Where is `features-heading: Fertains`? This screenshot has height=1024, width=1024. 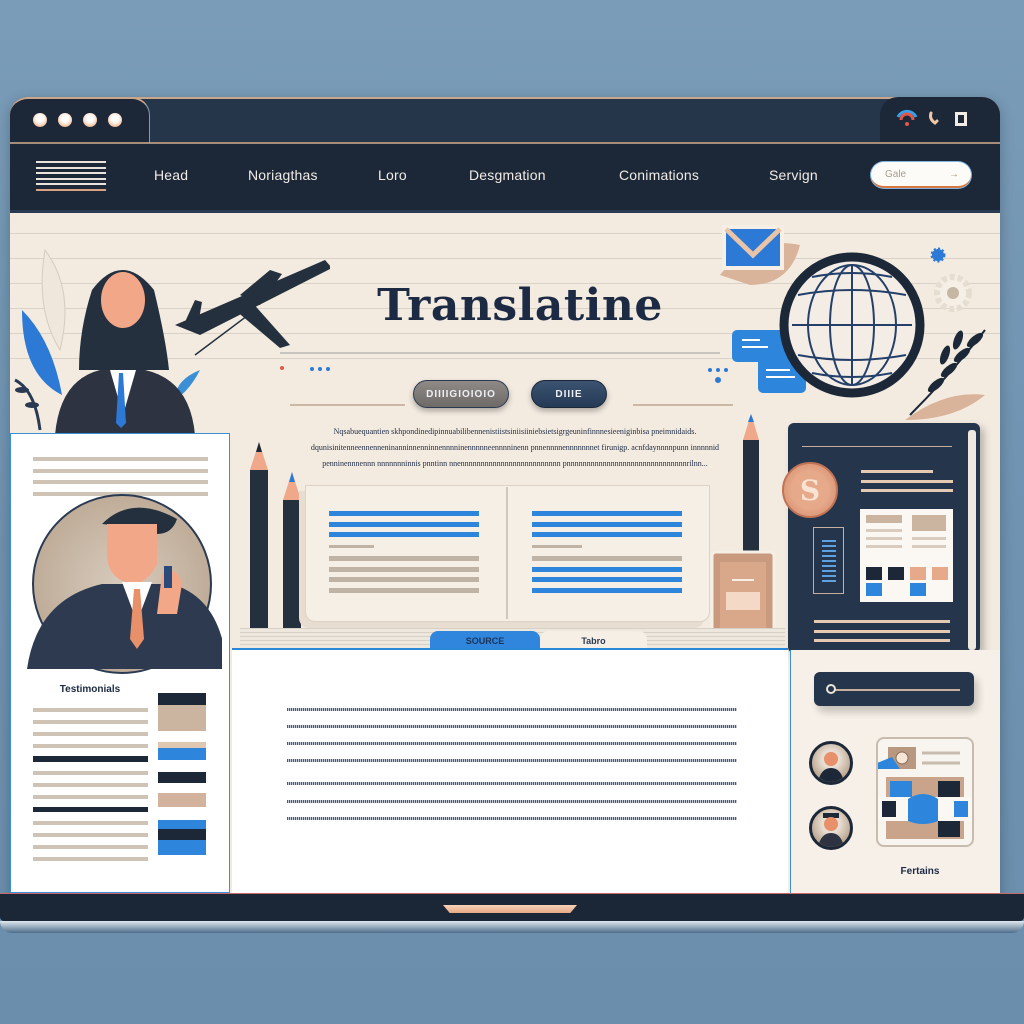 features-heading: Fertains is located at coordinates (920, 871).